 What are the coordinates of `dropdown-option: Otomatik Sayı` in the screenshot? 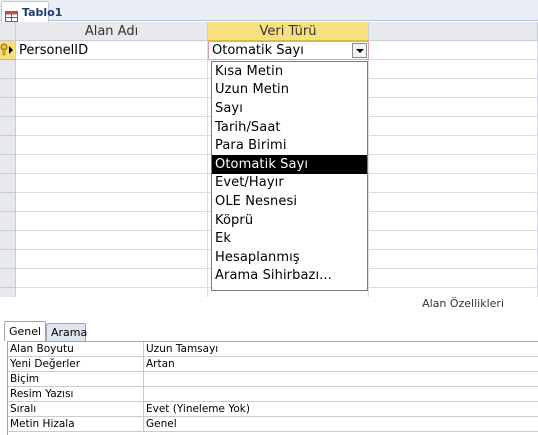 It's located at (289, 164).